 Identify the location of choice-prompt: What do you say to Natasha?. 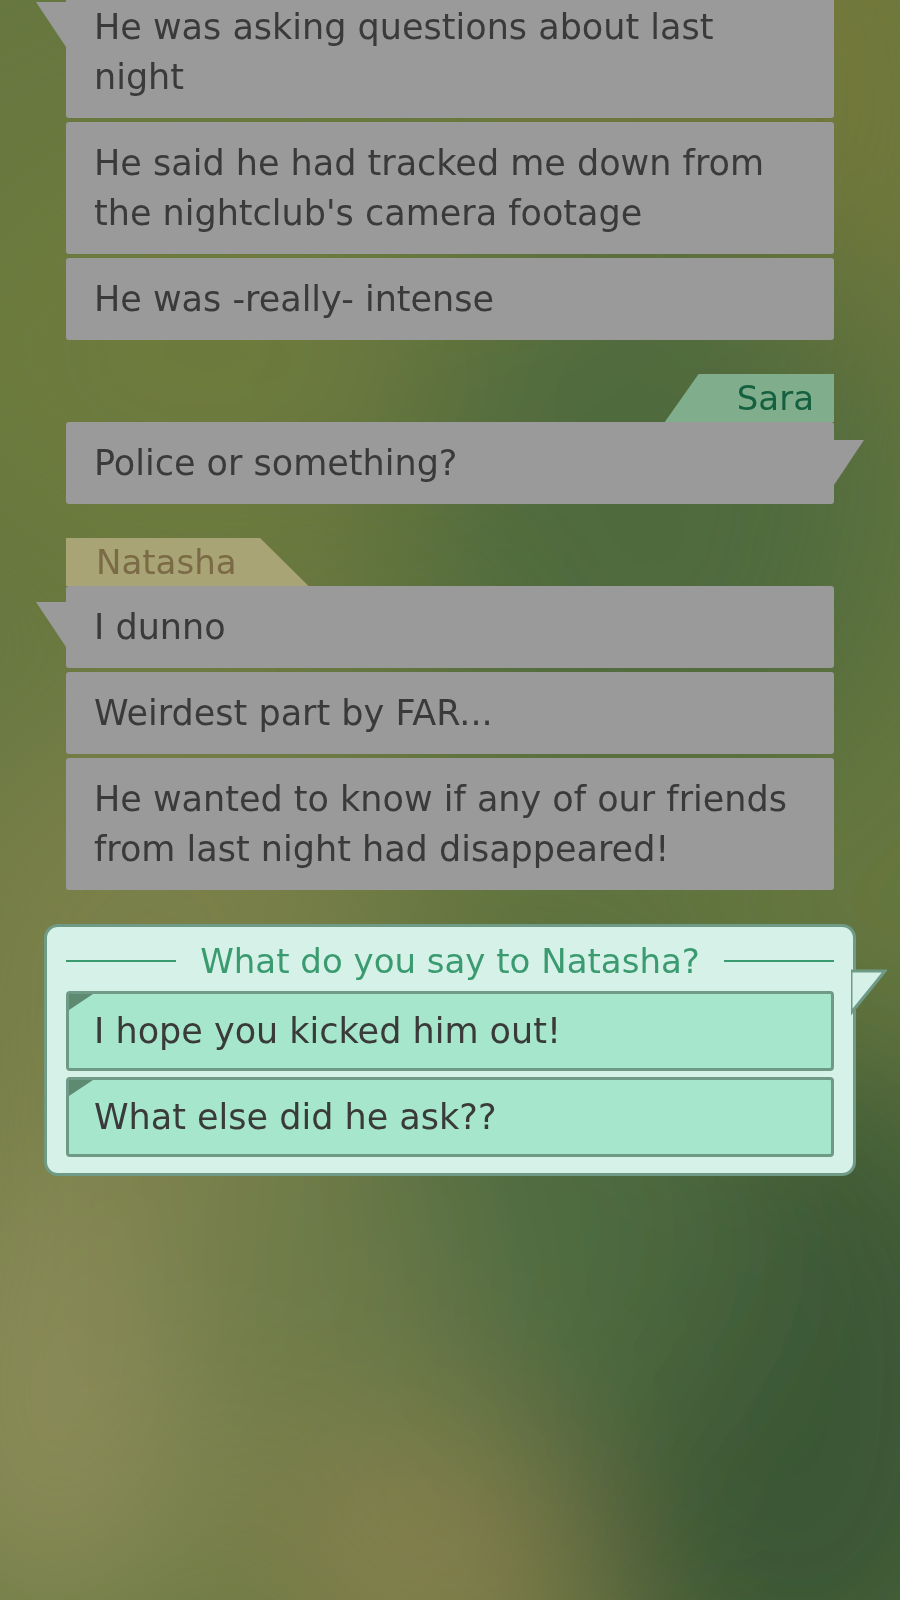
(450, 961).